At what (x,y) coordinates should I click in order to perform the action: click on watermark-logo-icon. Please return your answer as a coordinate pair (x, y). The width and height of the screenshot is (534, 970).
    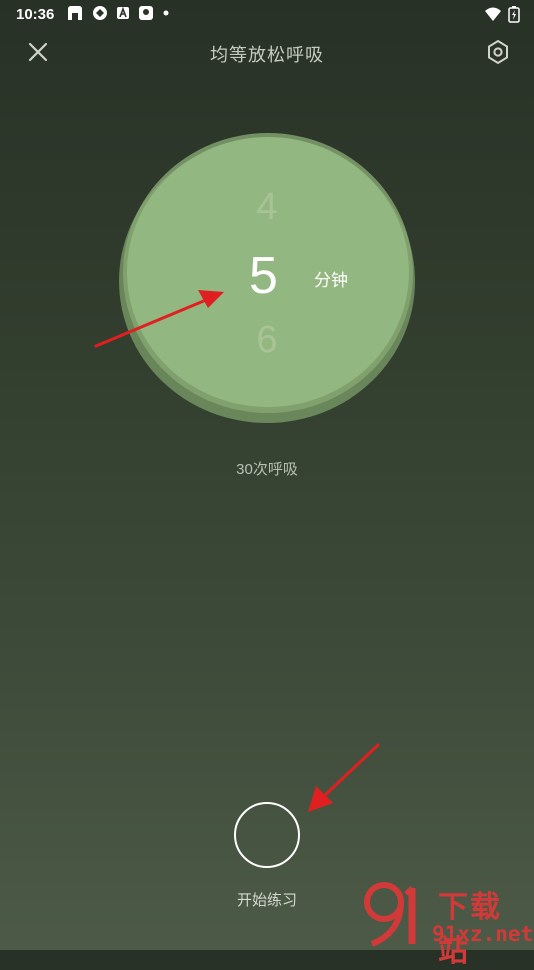
    Looking at the image, I should click on (390, 914).